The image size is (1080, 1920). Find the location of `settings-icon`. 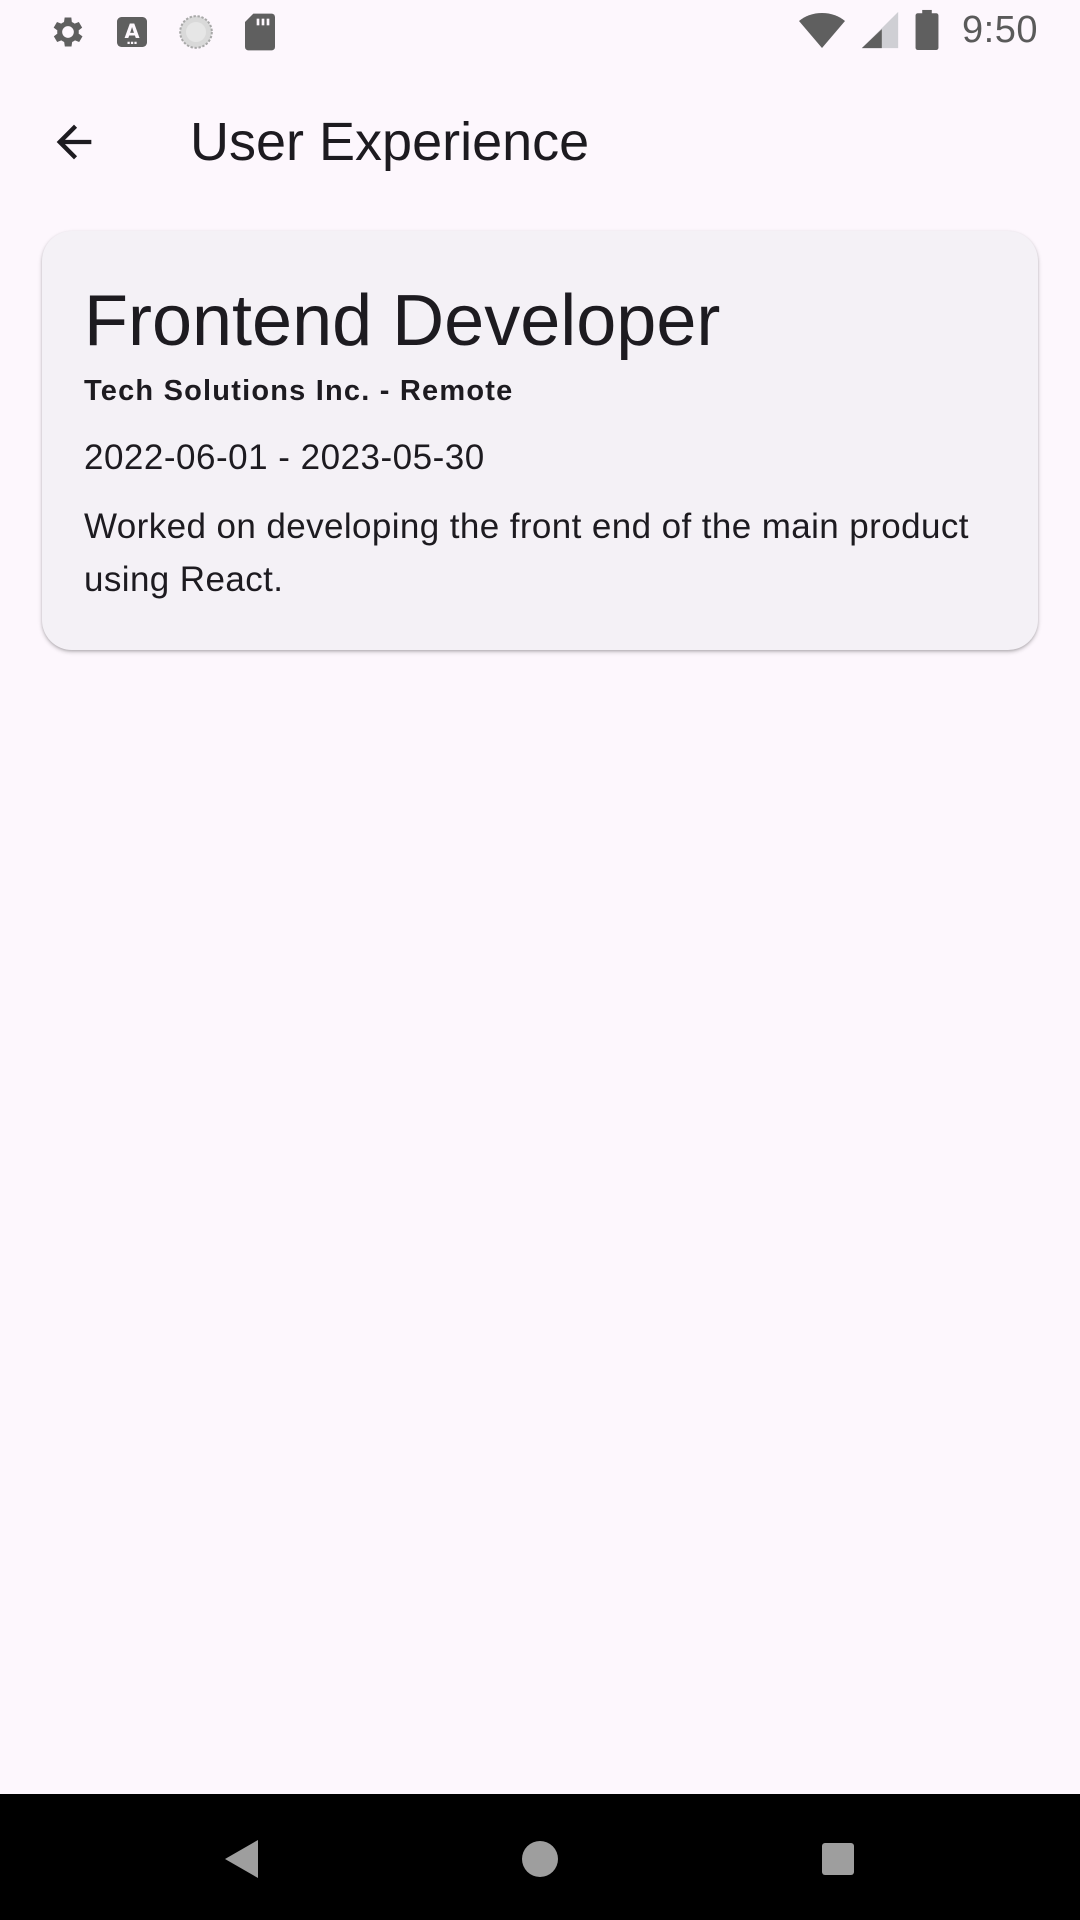

settings-icon is located at coordinates (68, 32).